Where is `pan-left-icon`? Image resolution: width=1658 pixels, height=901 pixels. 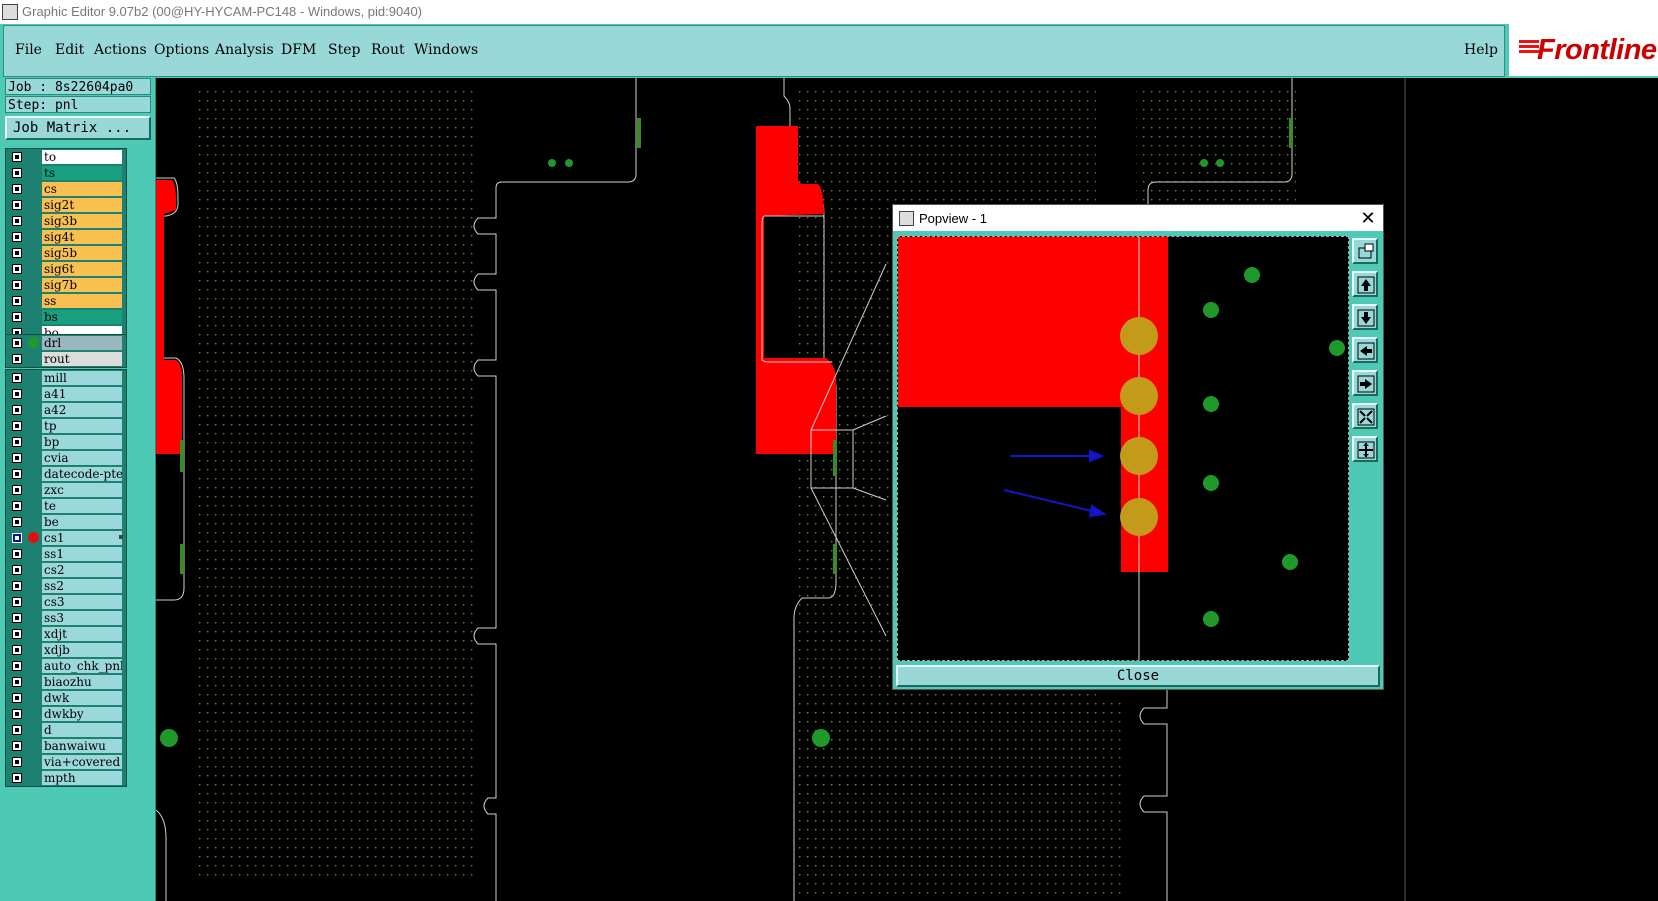 pan-left-icon is located at coordinates (1365, 350).